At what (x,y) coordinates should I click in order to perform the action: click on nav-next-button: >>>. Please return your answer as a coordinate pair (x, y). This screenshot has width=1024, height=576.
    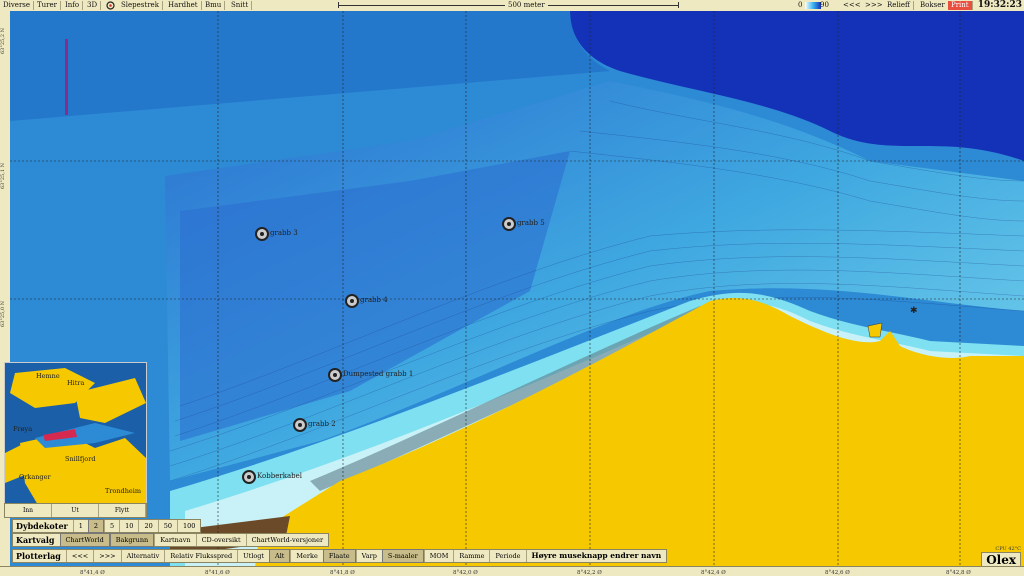
    Looking at the image, I should click on (874, 5).